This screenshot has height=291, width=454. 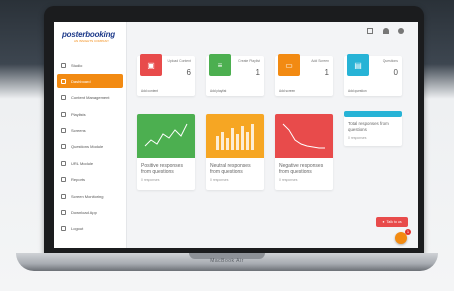 I want to click on dashboard-icon, so click(x=63, y=81).